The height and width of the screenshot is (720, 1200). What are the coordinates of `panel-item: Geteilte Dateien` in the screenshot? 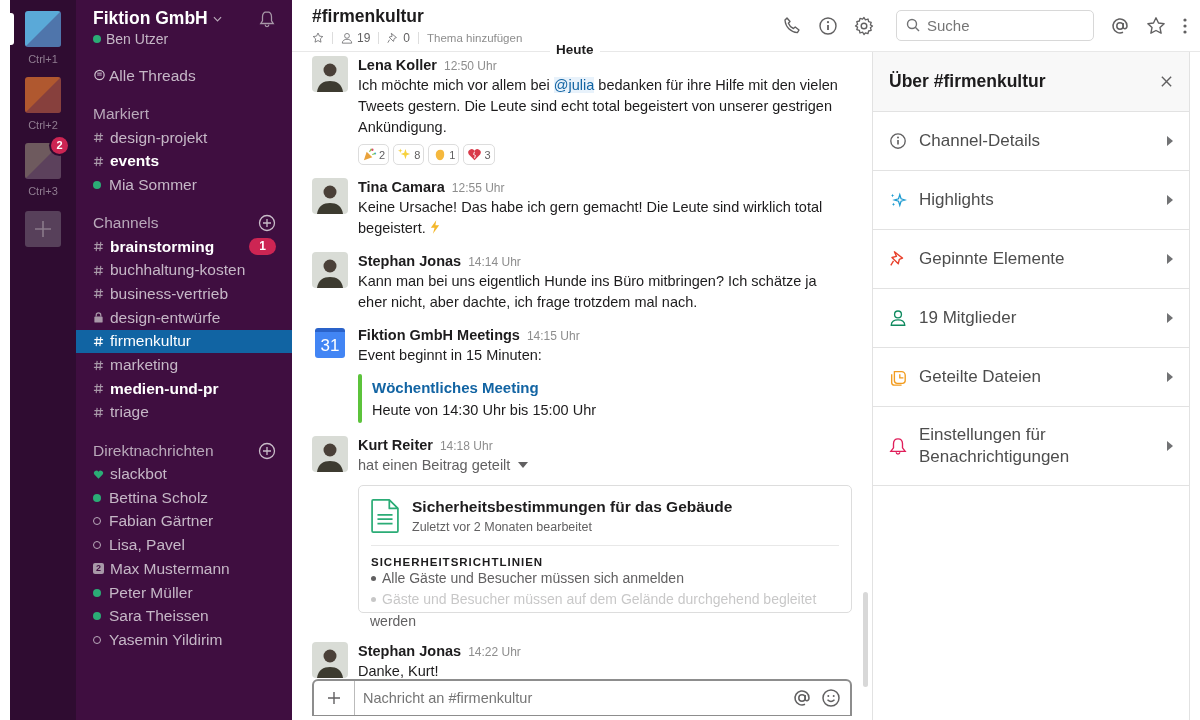 It's located at (1031, 377).